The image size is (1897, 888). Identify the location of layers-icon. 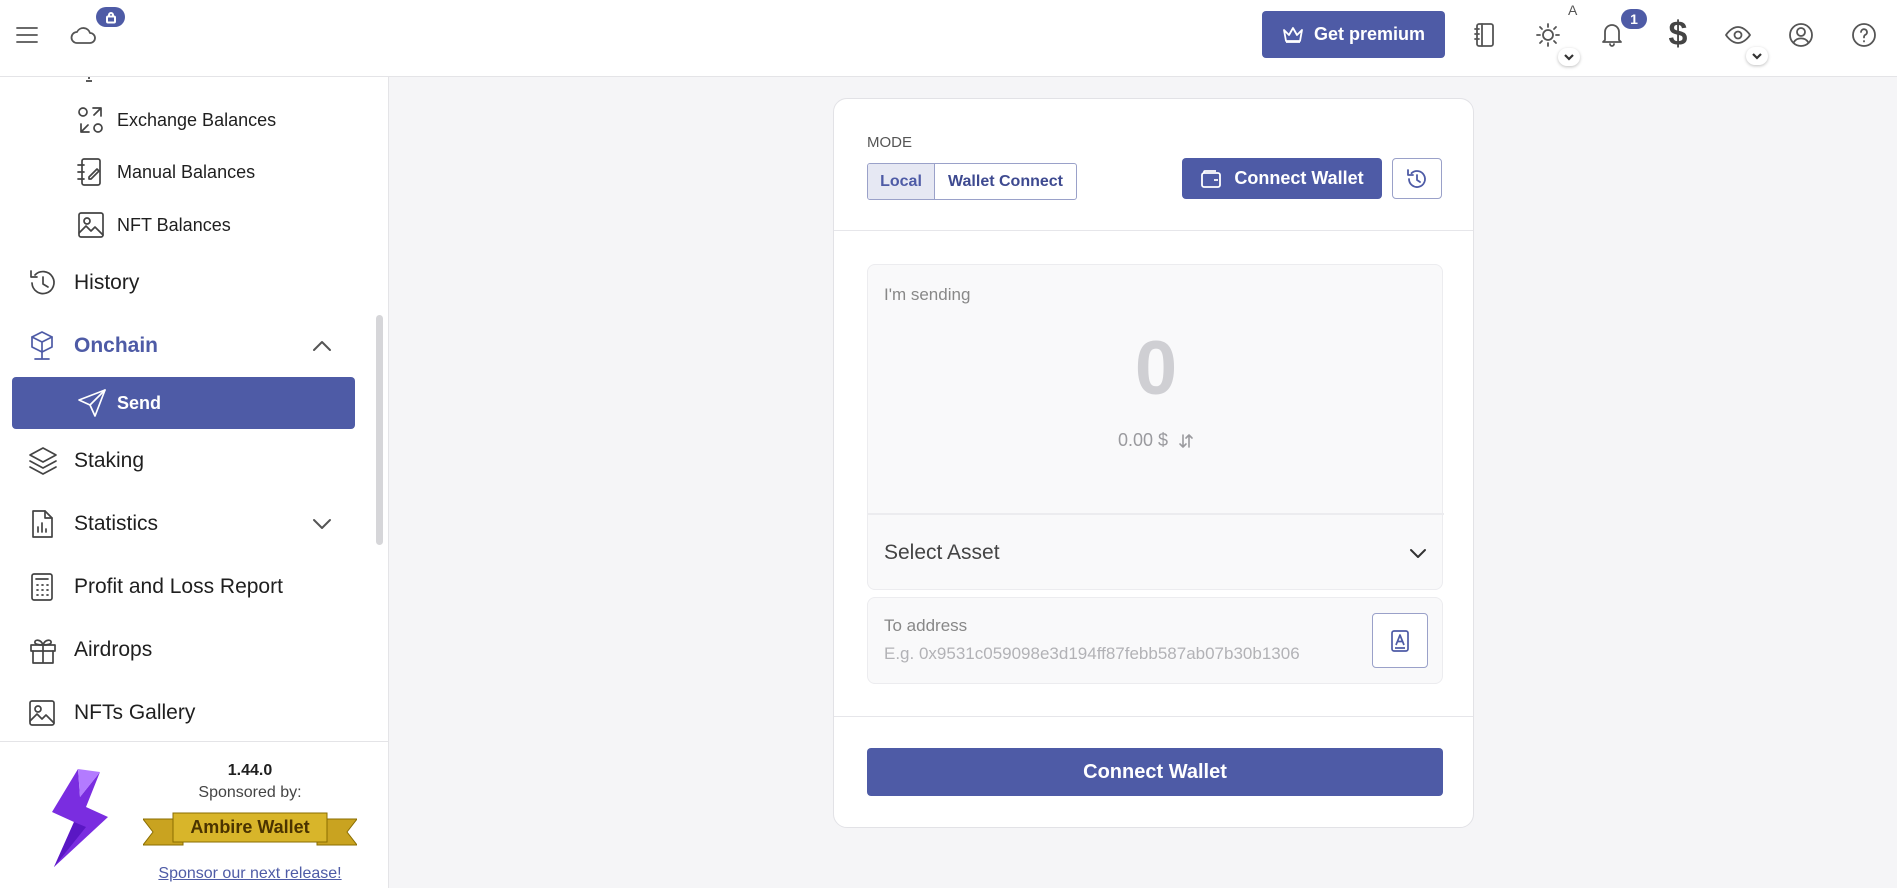
(43, 461).